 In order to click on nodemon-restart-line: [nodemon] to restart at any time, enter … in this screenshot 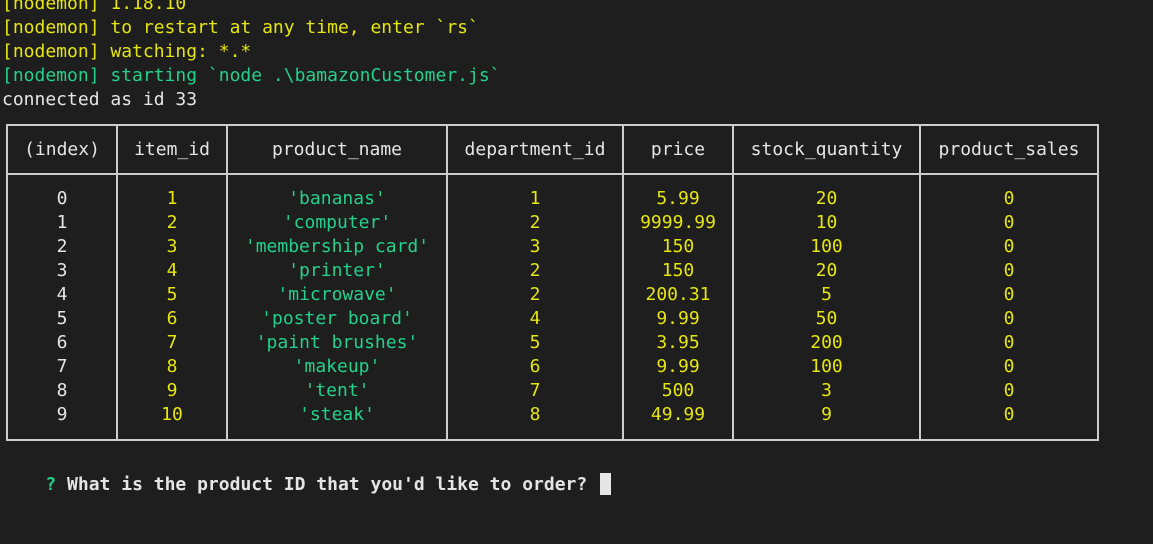, I will do `click(240, 27)`.